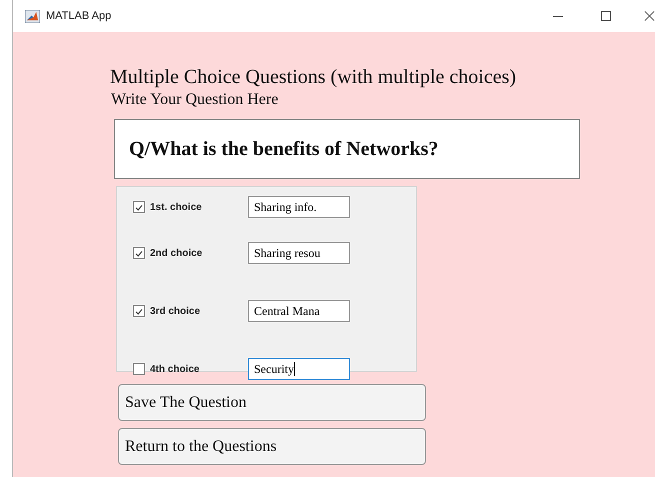 The width and height of the screenshot is (655, 477). I want to click on choice-field: Central Mana, so click(299, 311).